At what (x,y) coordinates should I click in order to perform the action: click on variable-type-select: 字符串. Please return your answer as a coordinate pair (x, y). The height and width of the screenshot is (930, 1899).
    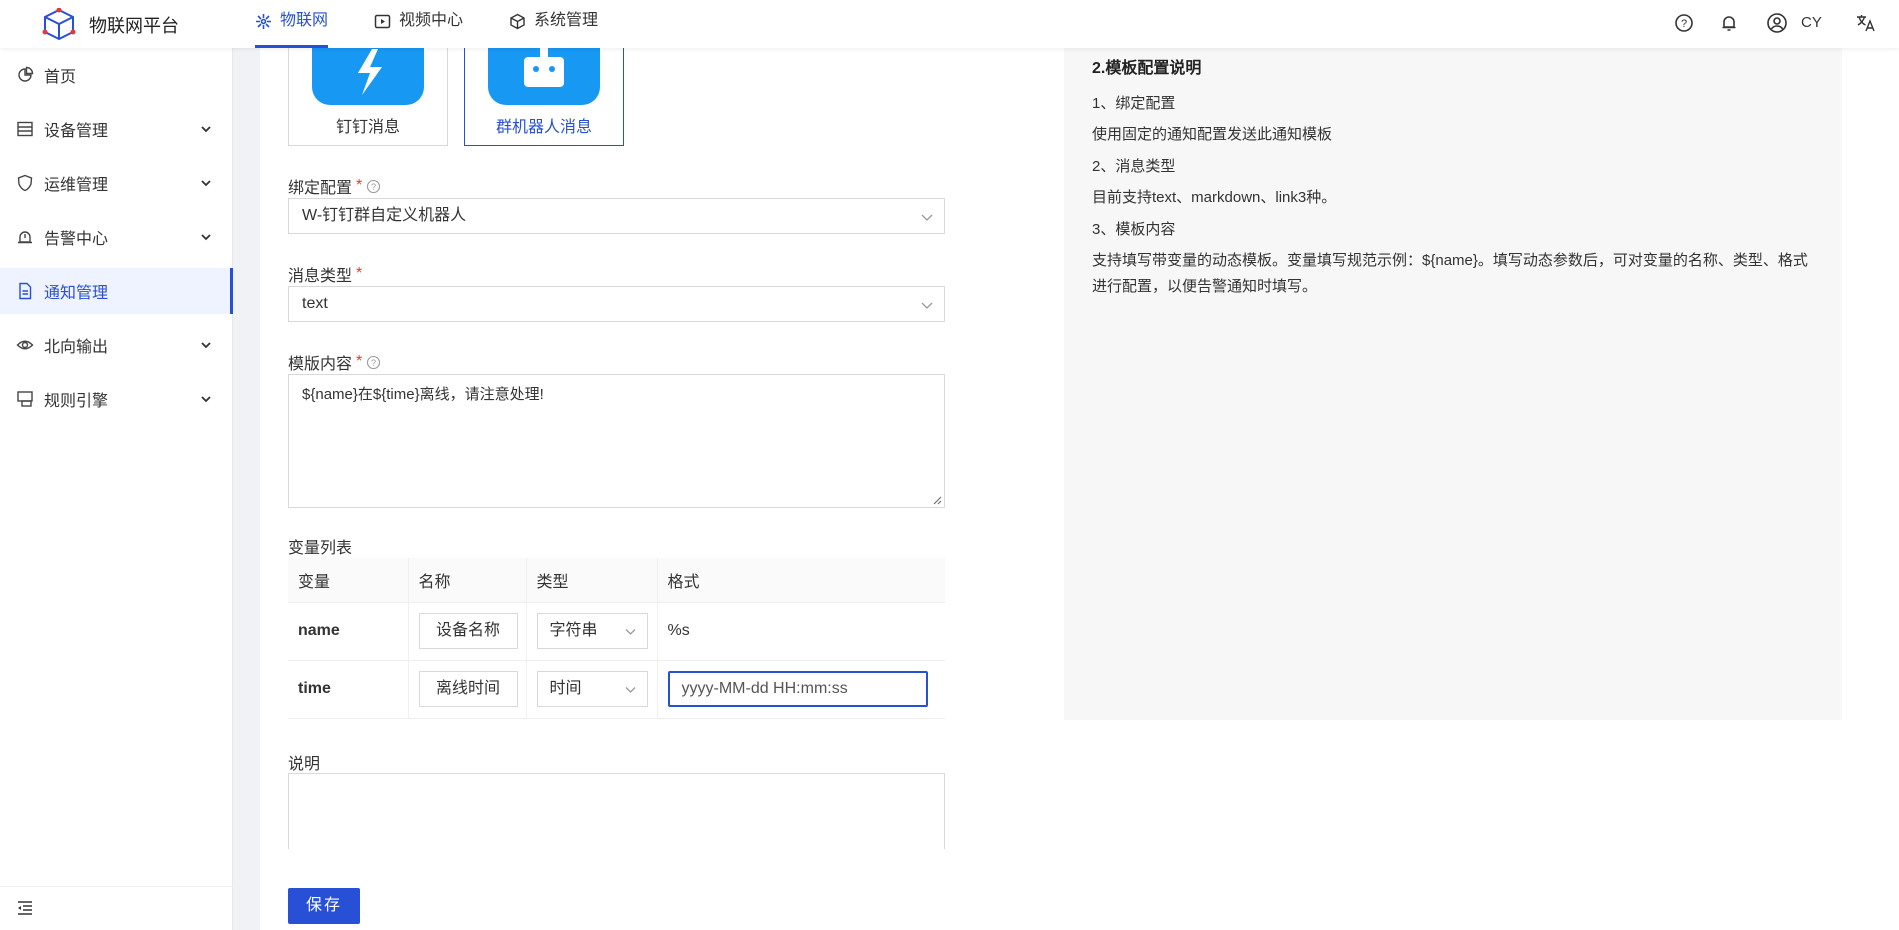
    Looking at the image, I should click on (592, 631).